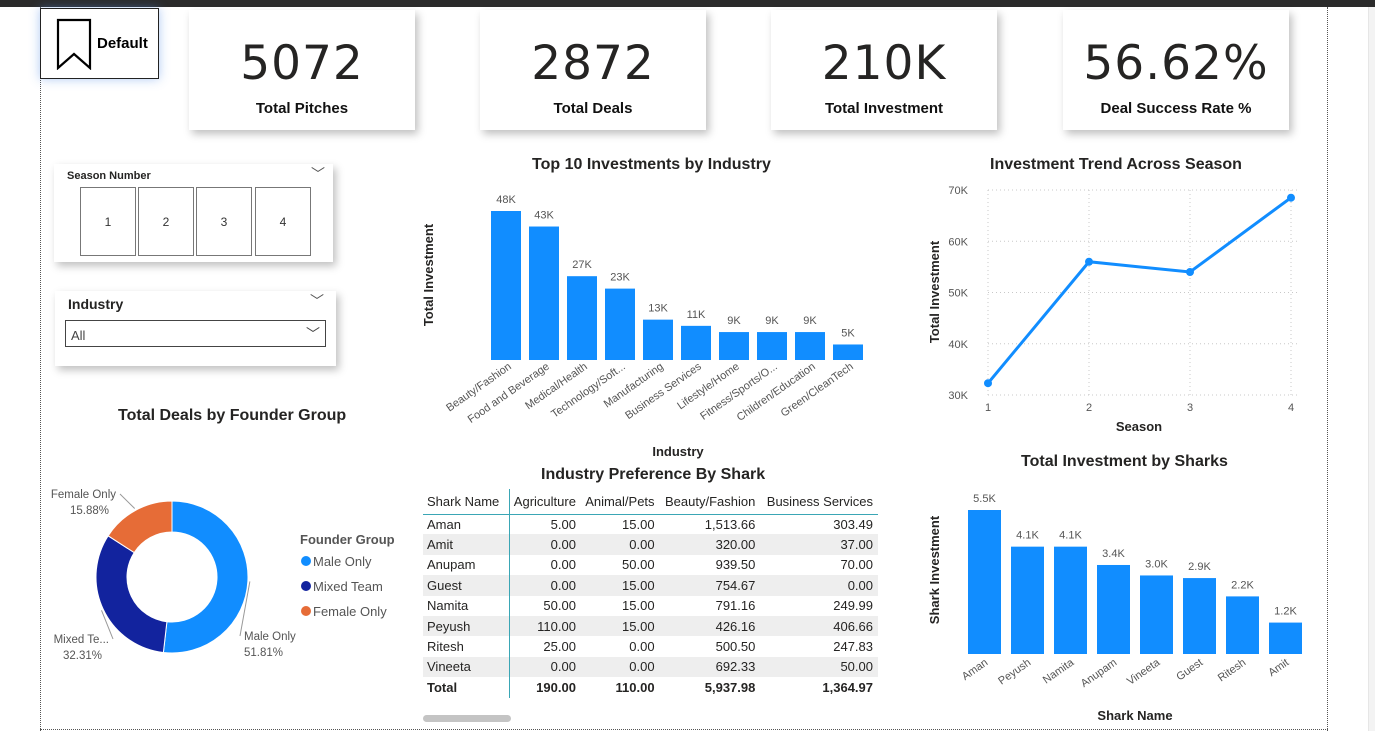  I want to click on table-row: Guest 0.00 15.00 754.67 0.00, so click(650, 585).